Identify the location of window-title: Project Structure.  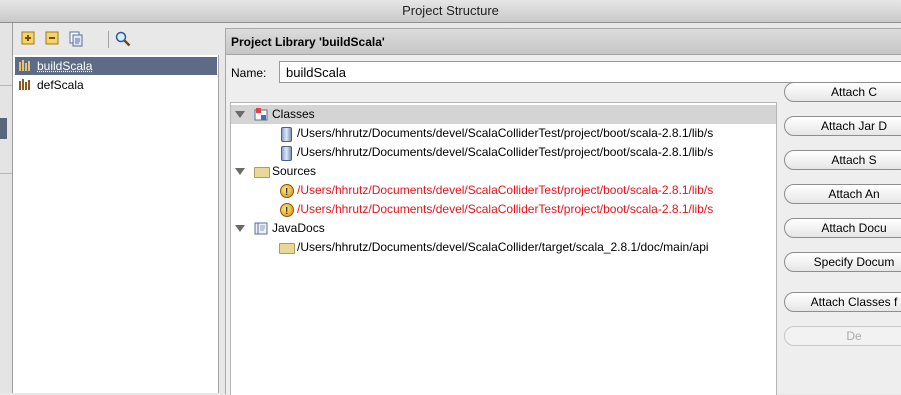
(450, 10).